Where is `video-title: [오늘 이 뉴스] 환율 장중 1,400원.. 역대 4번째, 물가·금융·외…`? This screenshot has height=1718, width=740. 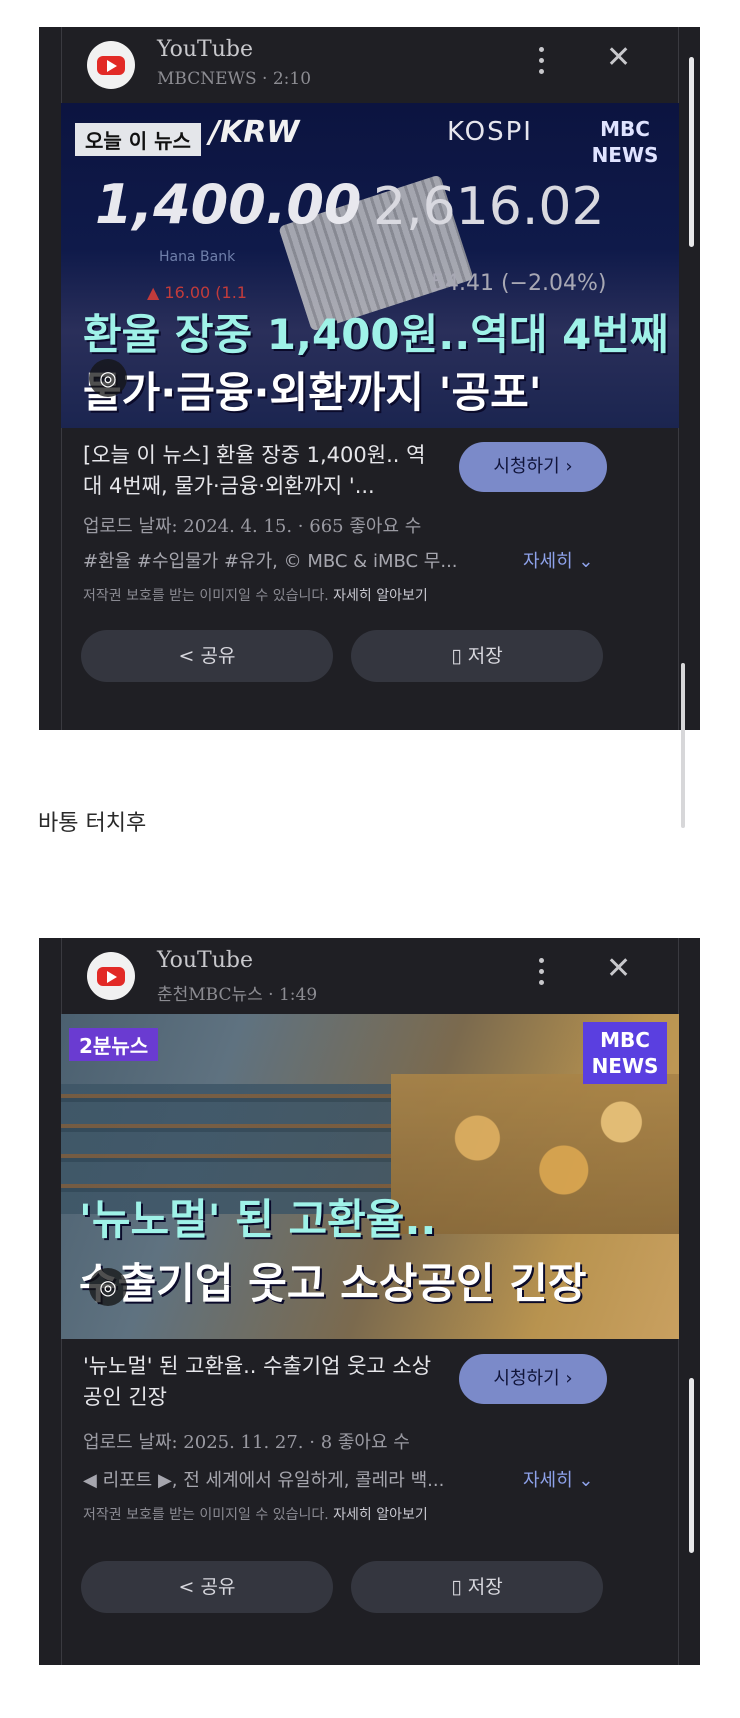
video-title: [오늘 이 뉴스] 환율 장중 1,400원.. 역대 4번째, 물가·금융·외… is located at coordinates (263, 471).